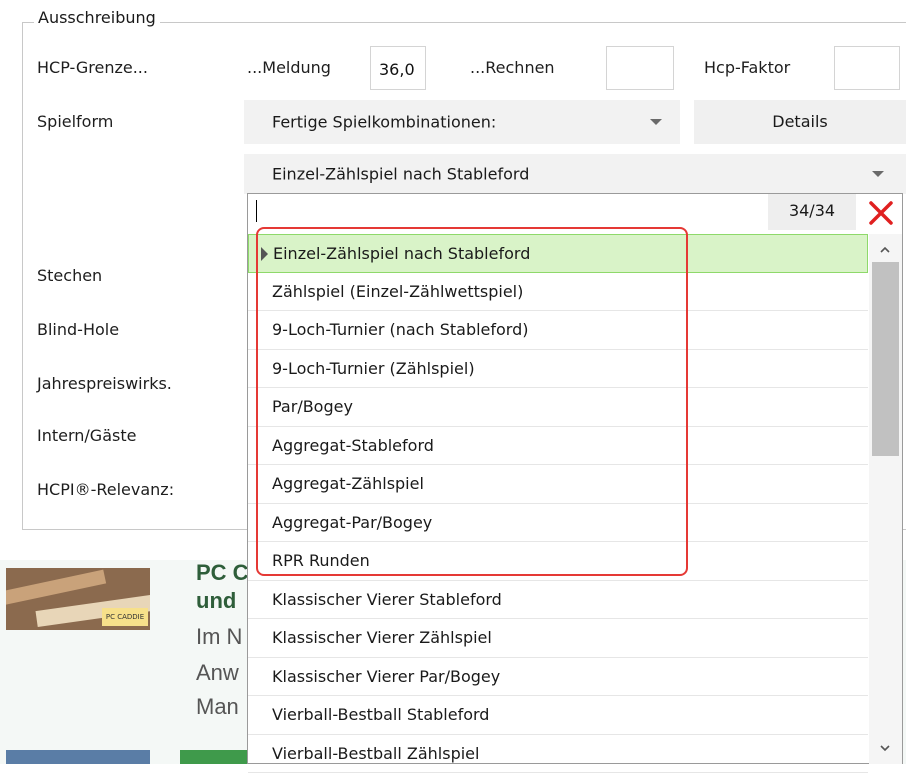  I want to click on list-item-label: Vierball-Bestball Zählspiel, so click(375, 753).